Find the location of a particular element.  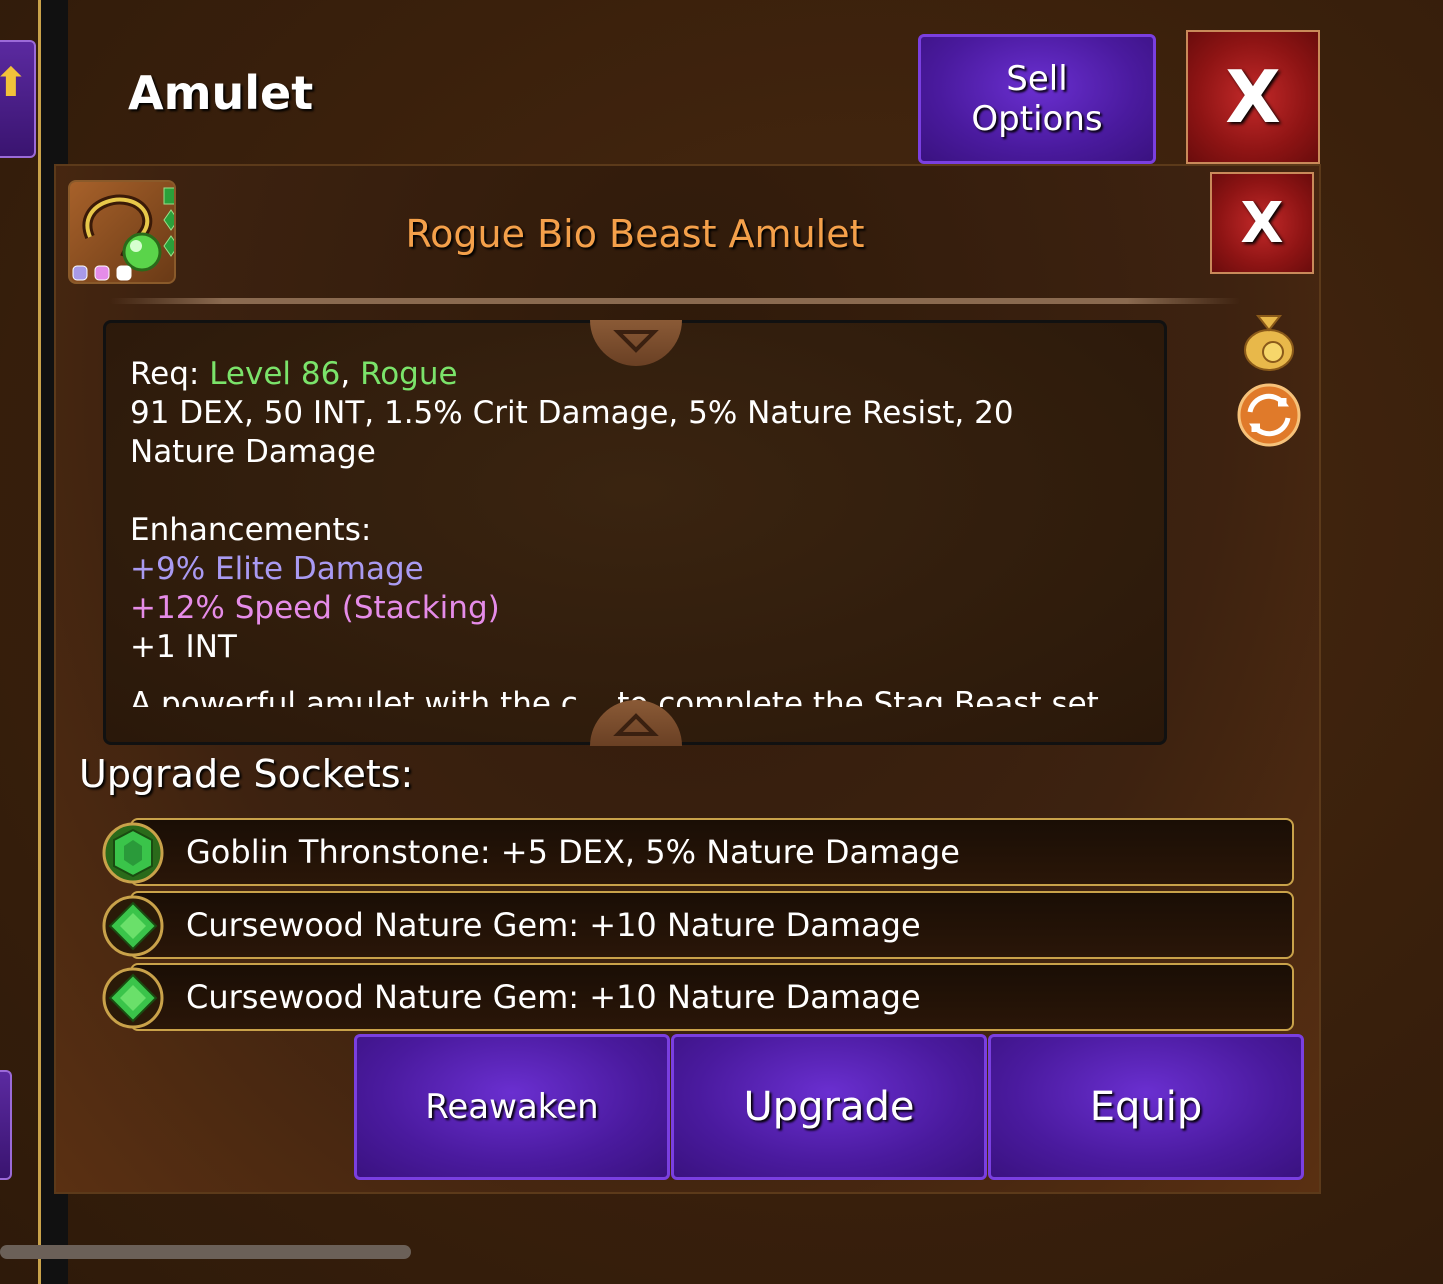

equip-label: Equip is located at coordinates (1146, 1107).